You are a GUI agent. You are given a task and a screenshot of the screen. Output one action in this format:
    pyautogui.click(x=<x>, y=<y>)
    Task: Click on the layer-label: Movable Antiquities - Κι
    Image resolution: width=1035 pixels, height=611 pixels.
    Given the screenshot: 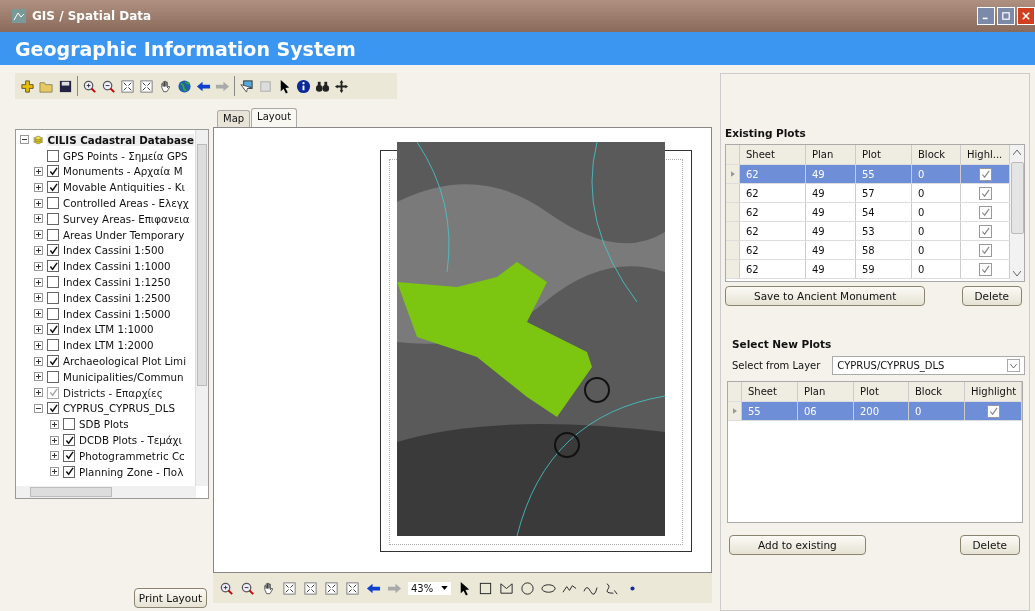 What is the action you would take?
    pyautogui.click(x=124, y=187)
    